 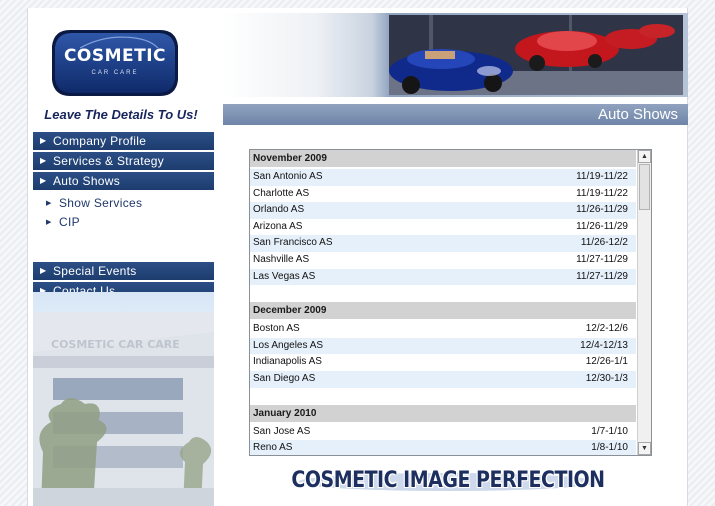 What do you see at coordinates (273, 448) in the screenshot?
I see `show-name: Reno AS` at bounding box center [273, 448].